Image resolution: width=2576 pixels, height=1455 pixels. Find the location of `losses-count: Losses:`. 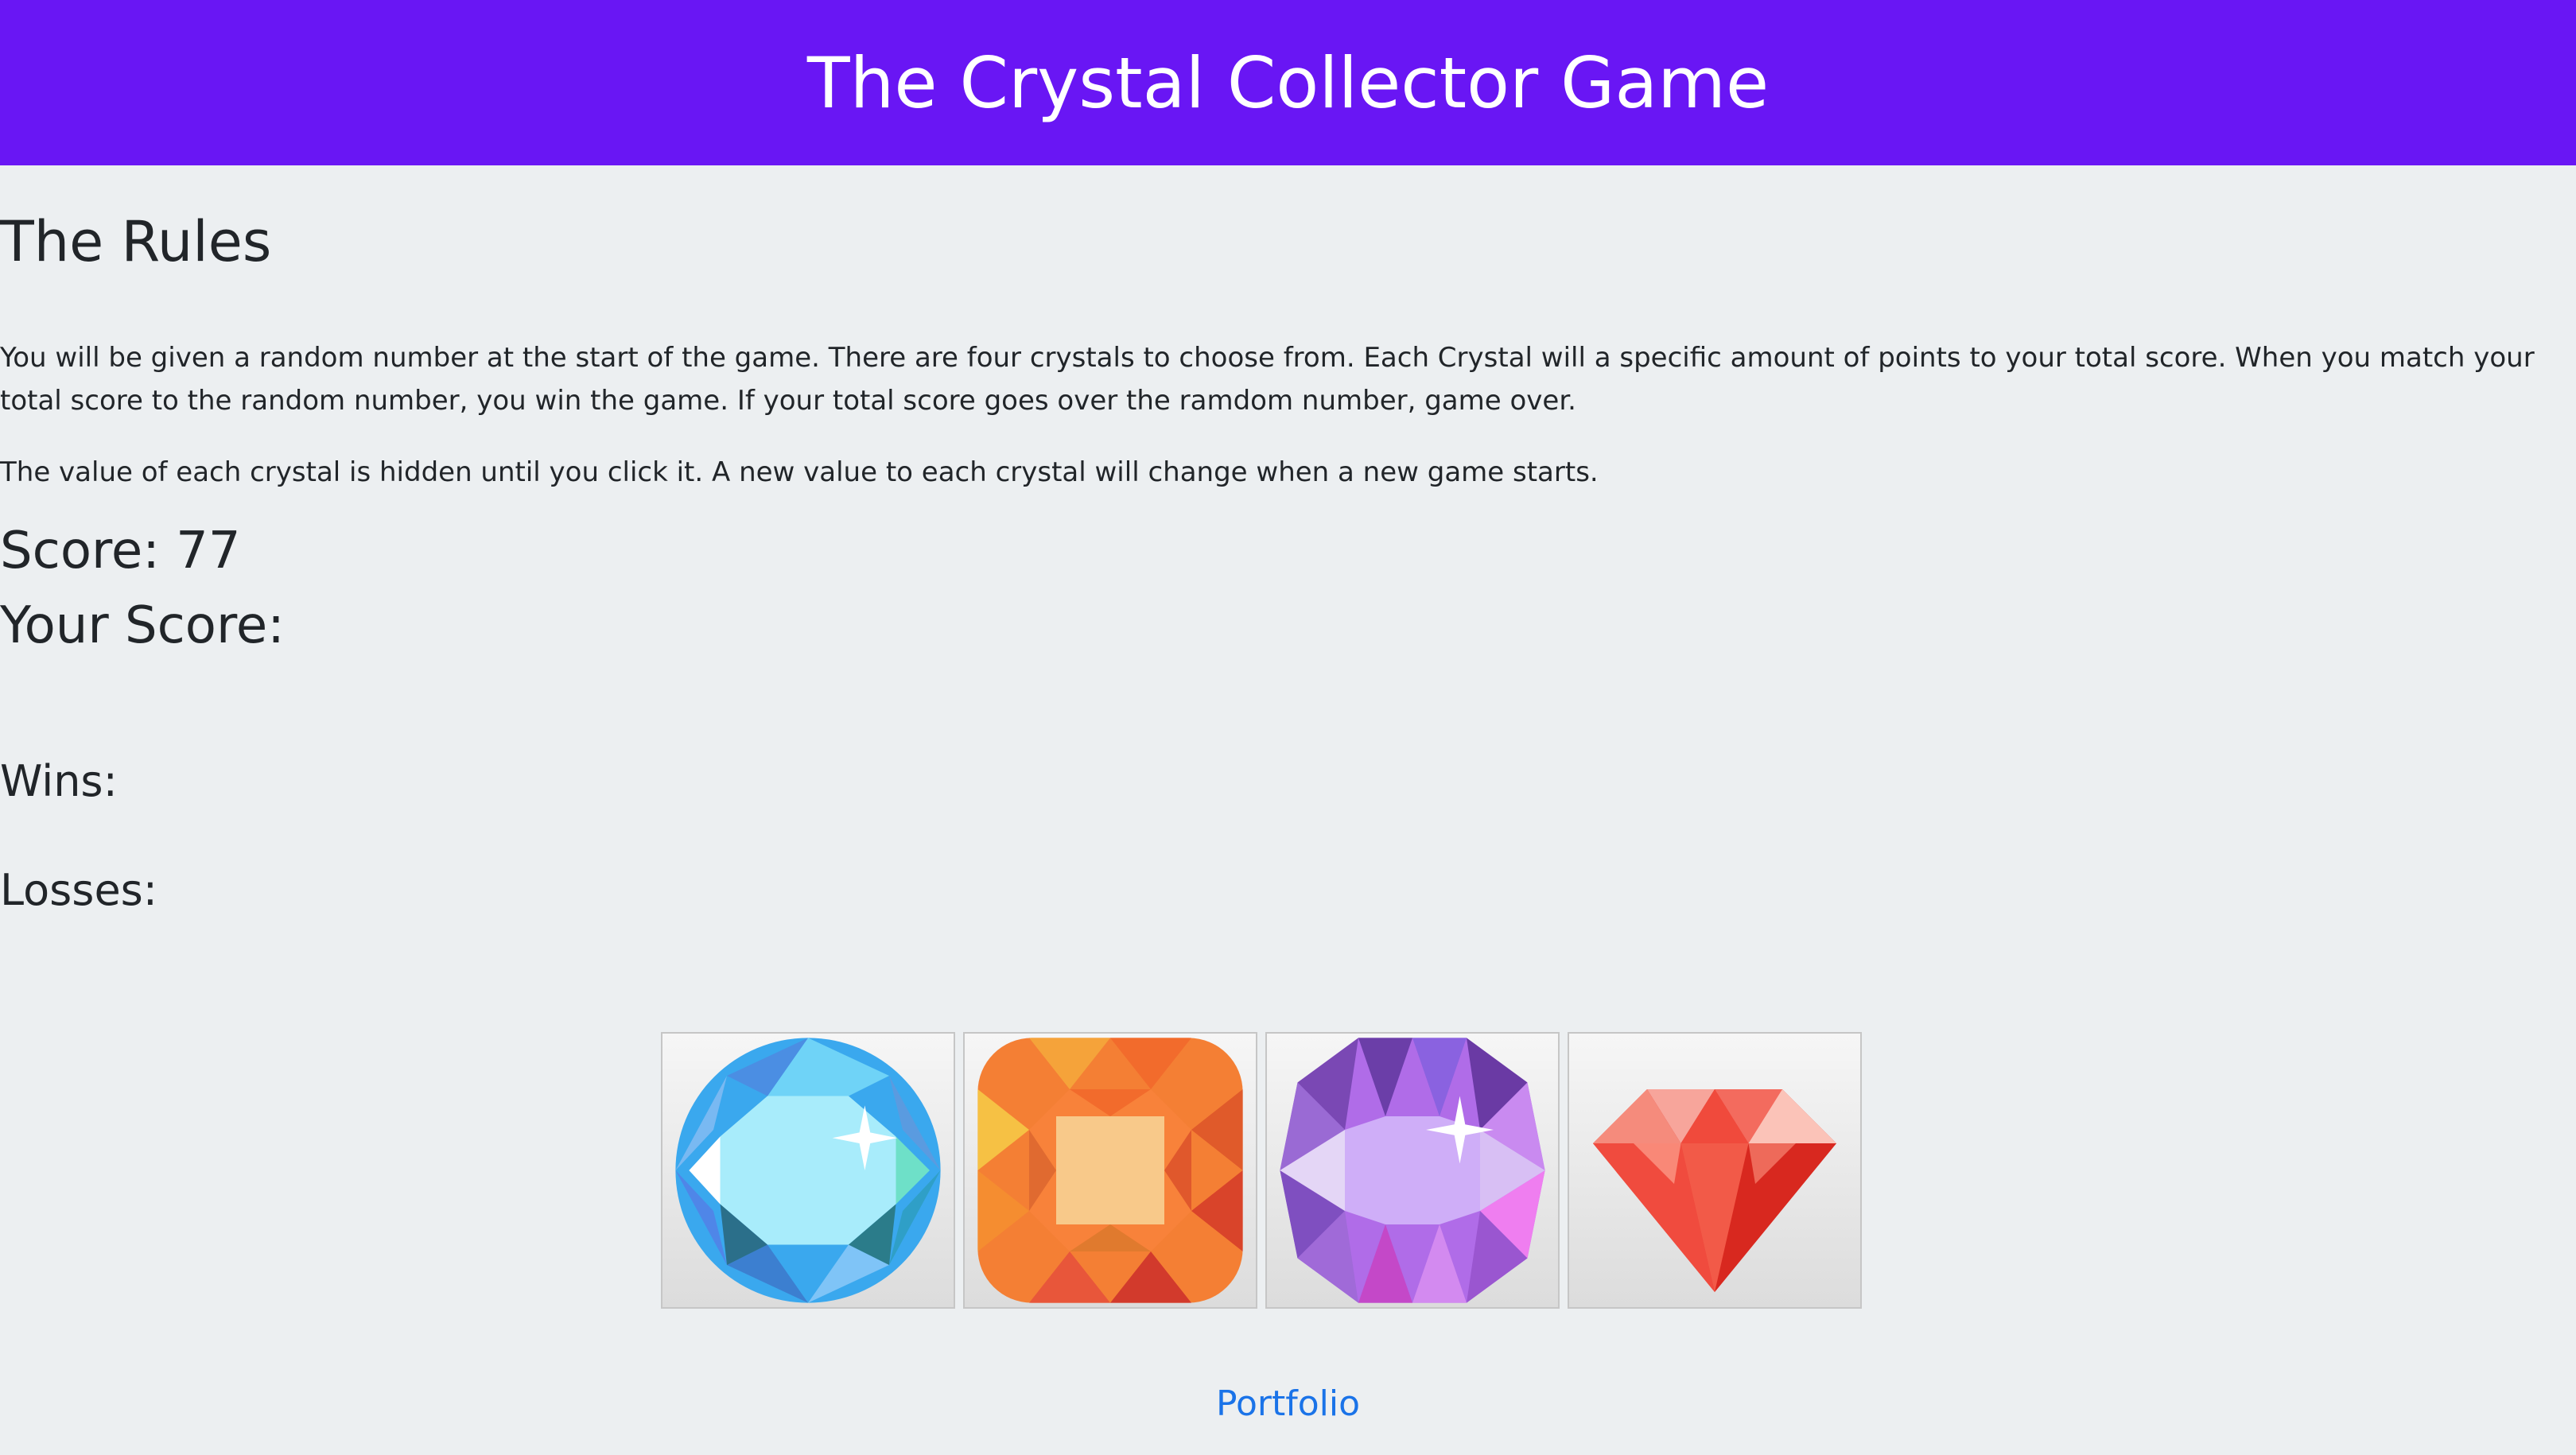

losses-count: Losses: is located at coordinates (78, 890).